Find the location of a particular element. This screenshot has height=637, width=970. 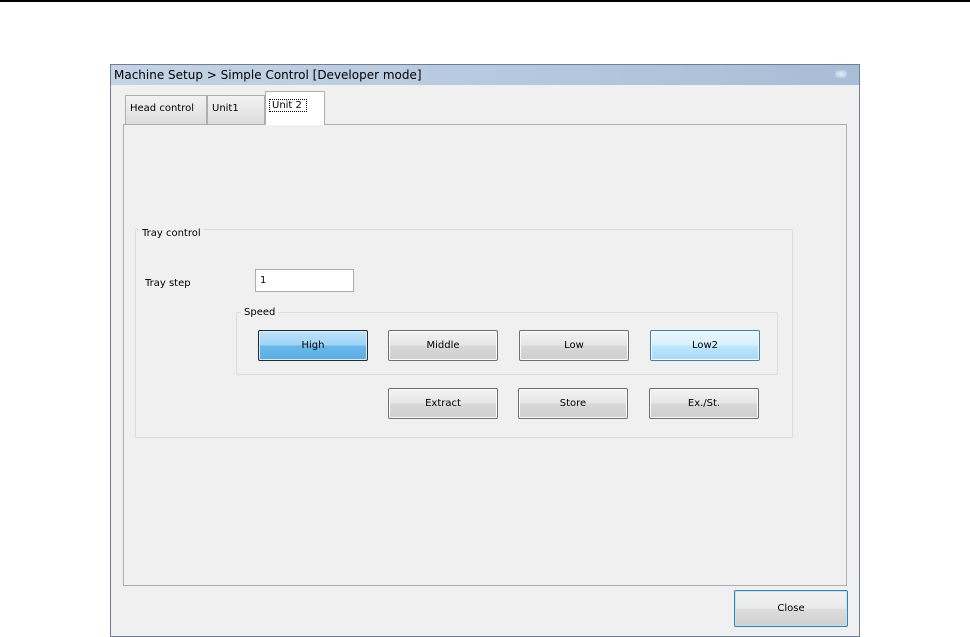

store-button: Store is located at coordinates (573, 403).